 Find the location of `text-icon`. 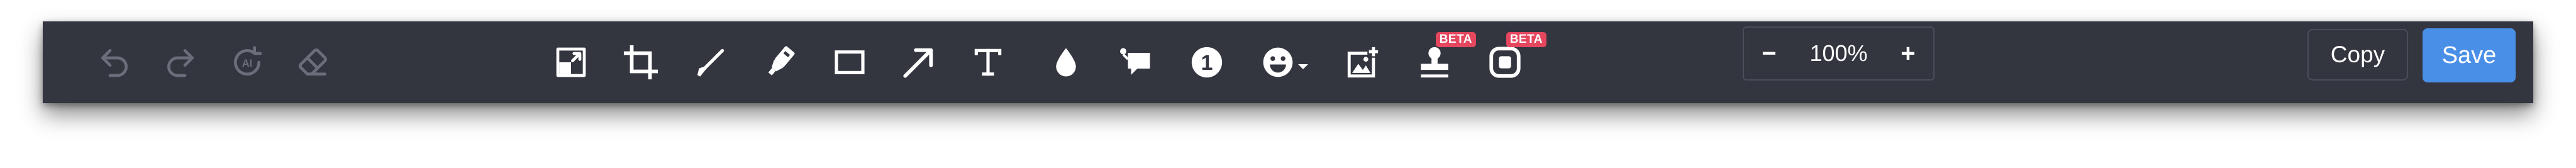

text-icon is located at coordinates (988, 62).